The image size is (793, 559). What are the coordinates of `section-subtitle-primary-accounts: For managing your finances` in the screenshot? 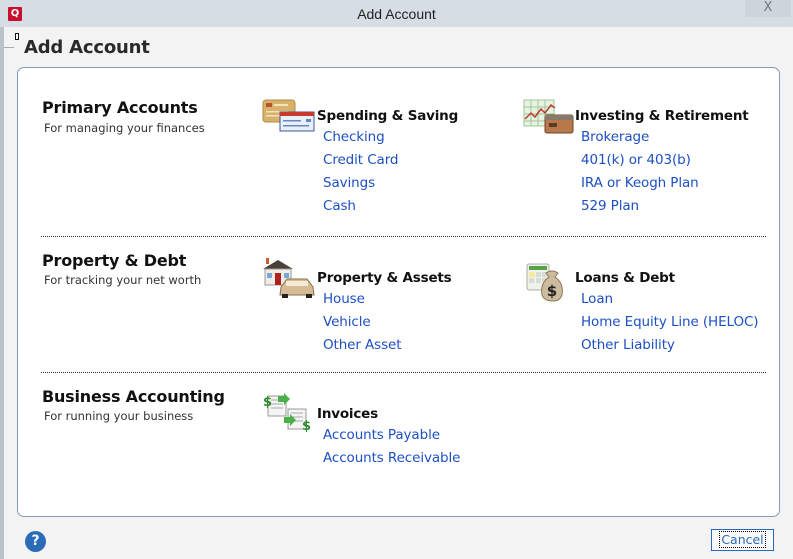 It's located at (124, 128).